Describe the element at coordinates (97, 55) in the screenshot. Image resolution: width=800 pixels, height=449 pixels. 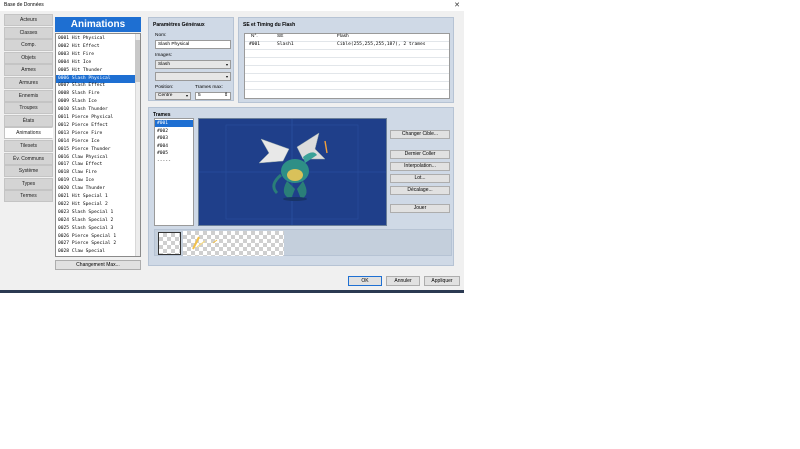
I see `list-item: 0003 Hit Fire` at that location.